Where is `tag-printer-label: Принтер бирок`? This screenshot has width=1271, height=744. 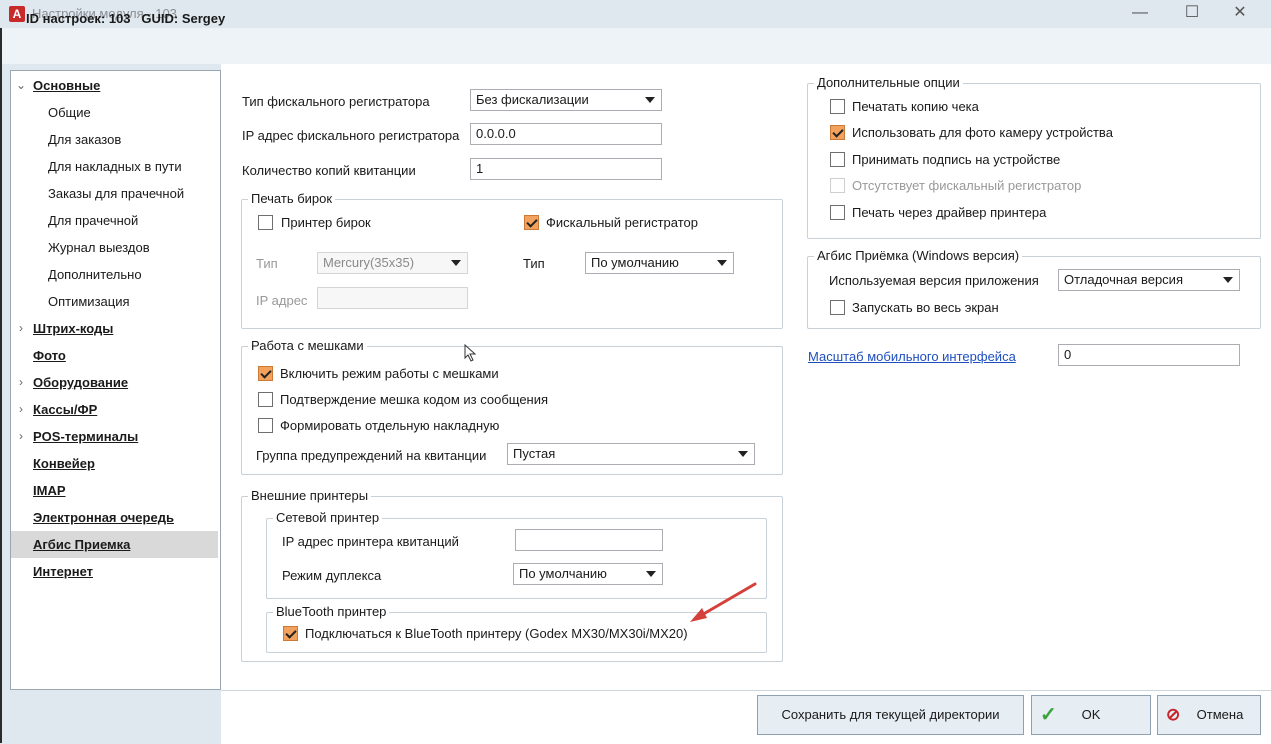 tag-printer-label: Принтер бирок is located at coordinates (326, 222).